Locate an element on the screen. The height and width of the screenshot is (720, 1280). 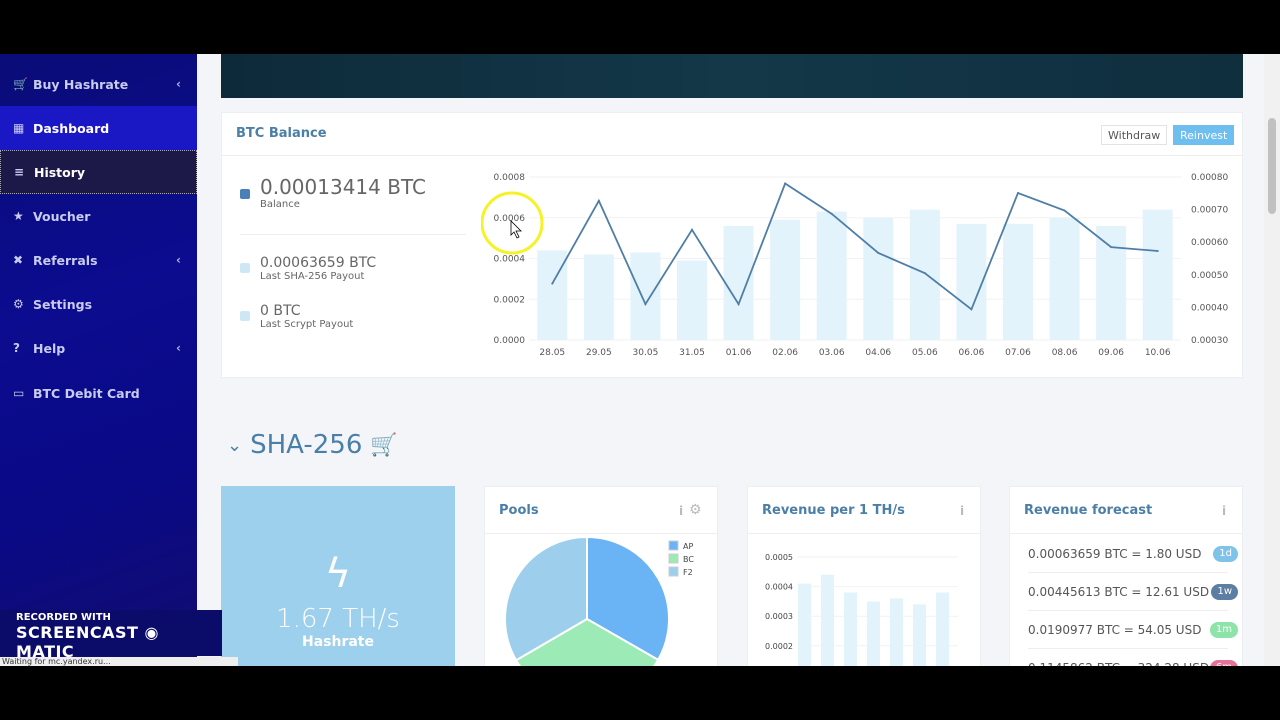
revenue-bar-chart: 0.00010.00020.00030.00040.0005 is located at coordinates (861, 609).